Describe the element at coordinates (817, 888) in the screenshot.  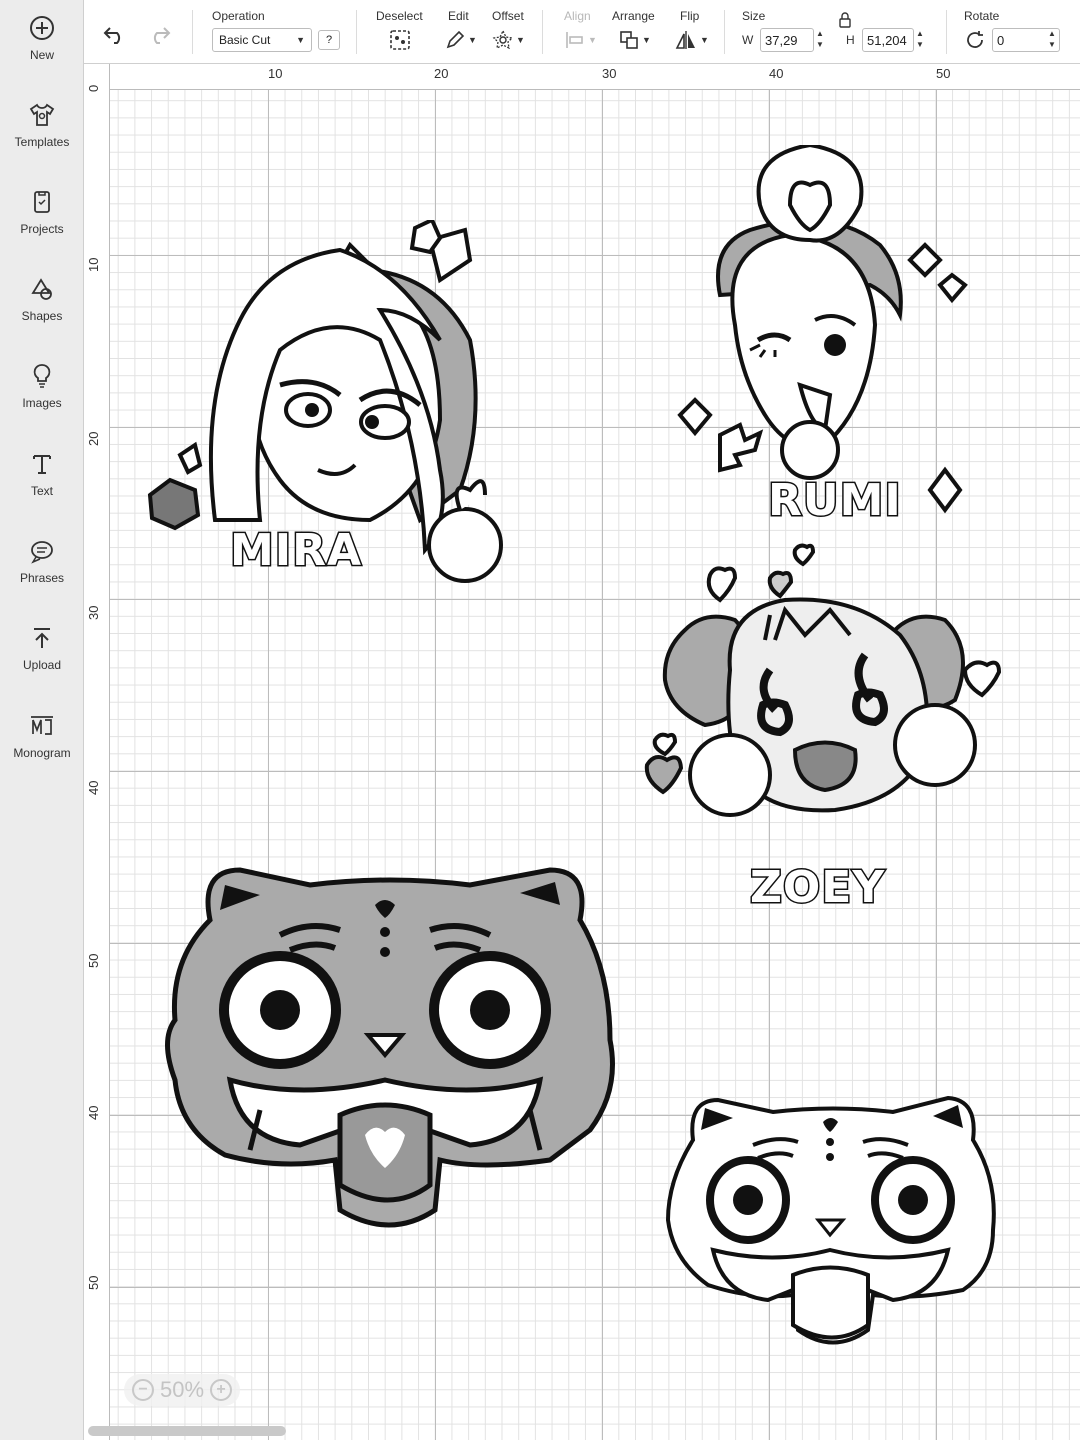
I see `zoey-name-label: ZOEY` at that location.